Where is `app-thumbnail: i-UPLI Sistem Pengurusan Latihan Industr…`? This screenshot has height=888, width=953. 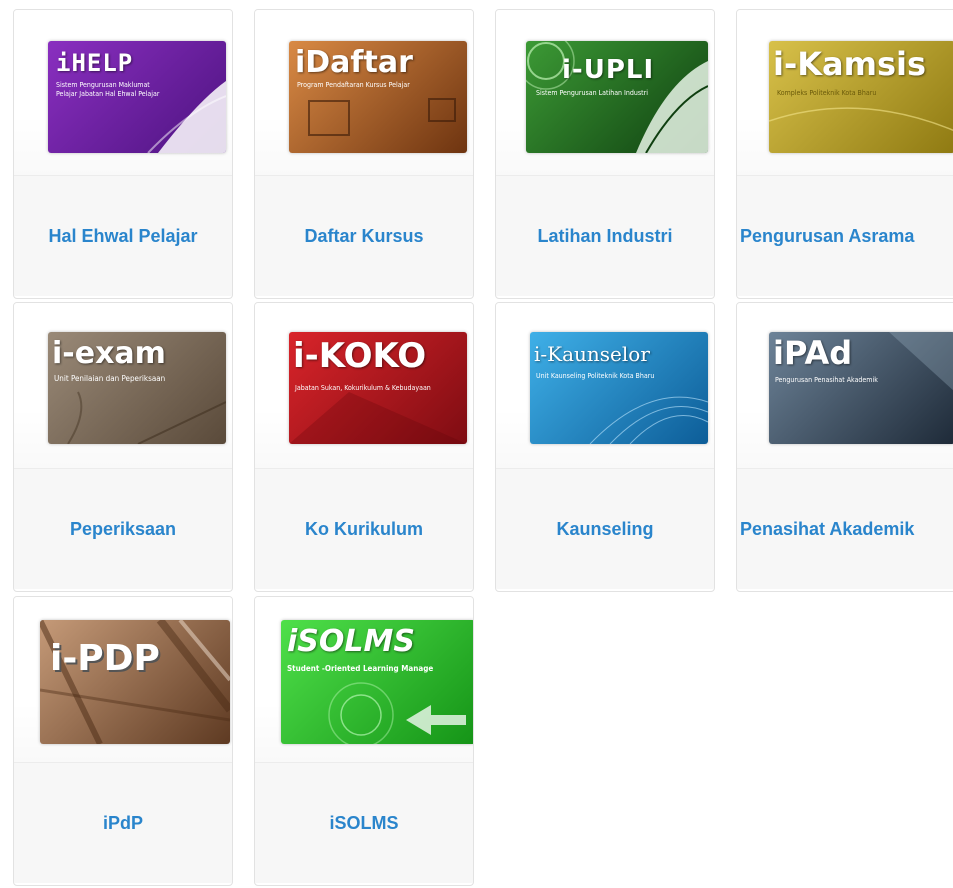 app-thumbnail: i-UPLI Sistem Pengurusan Latihan Industr… is located at coordinates (605, 93).